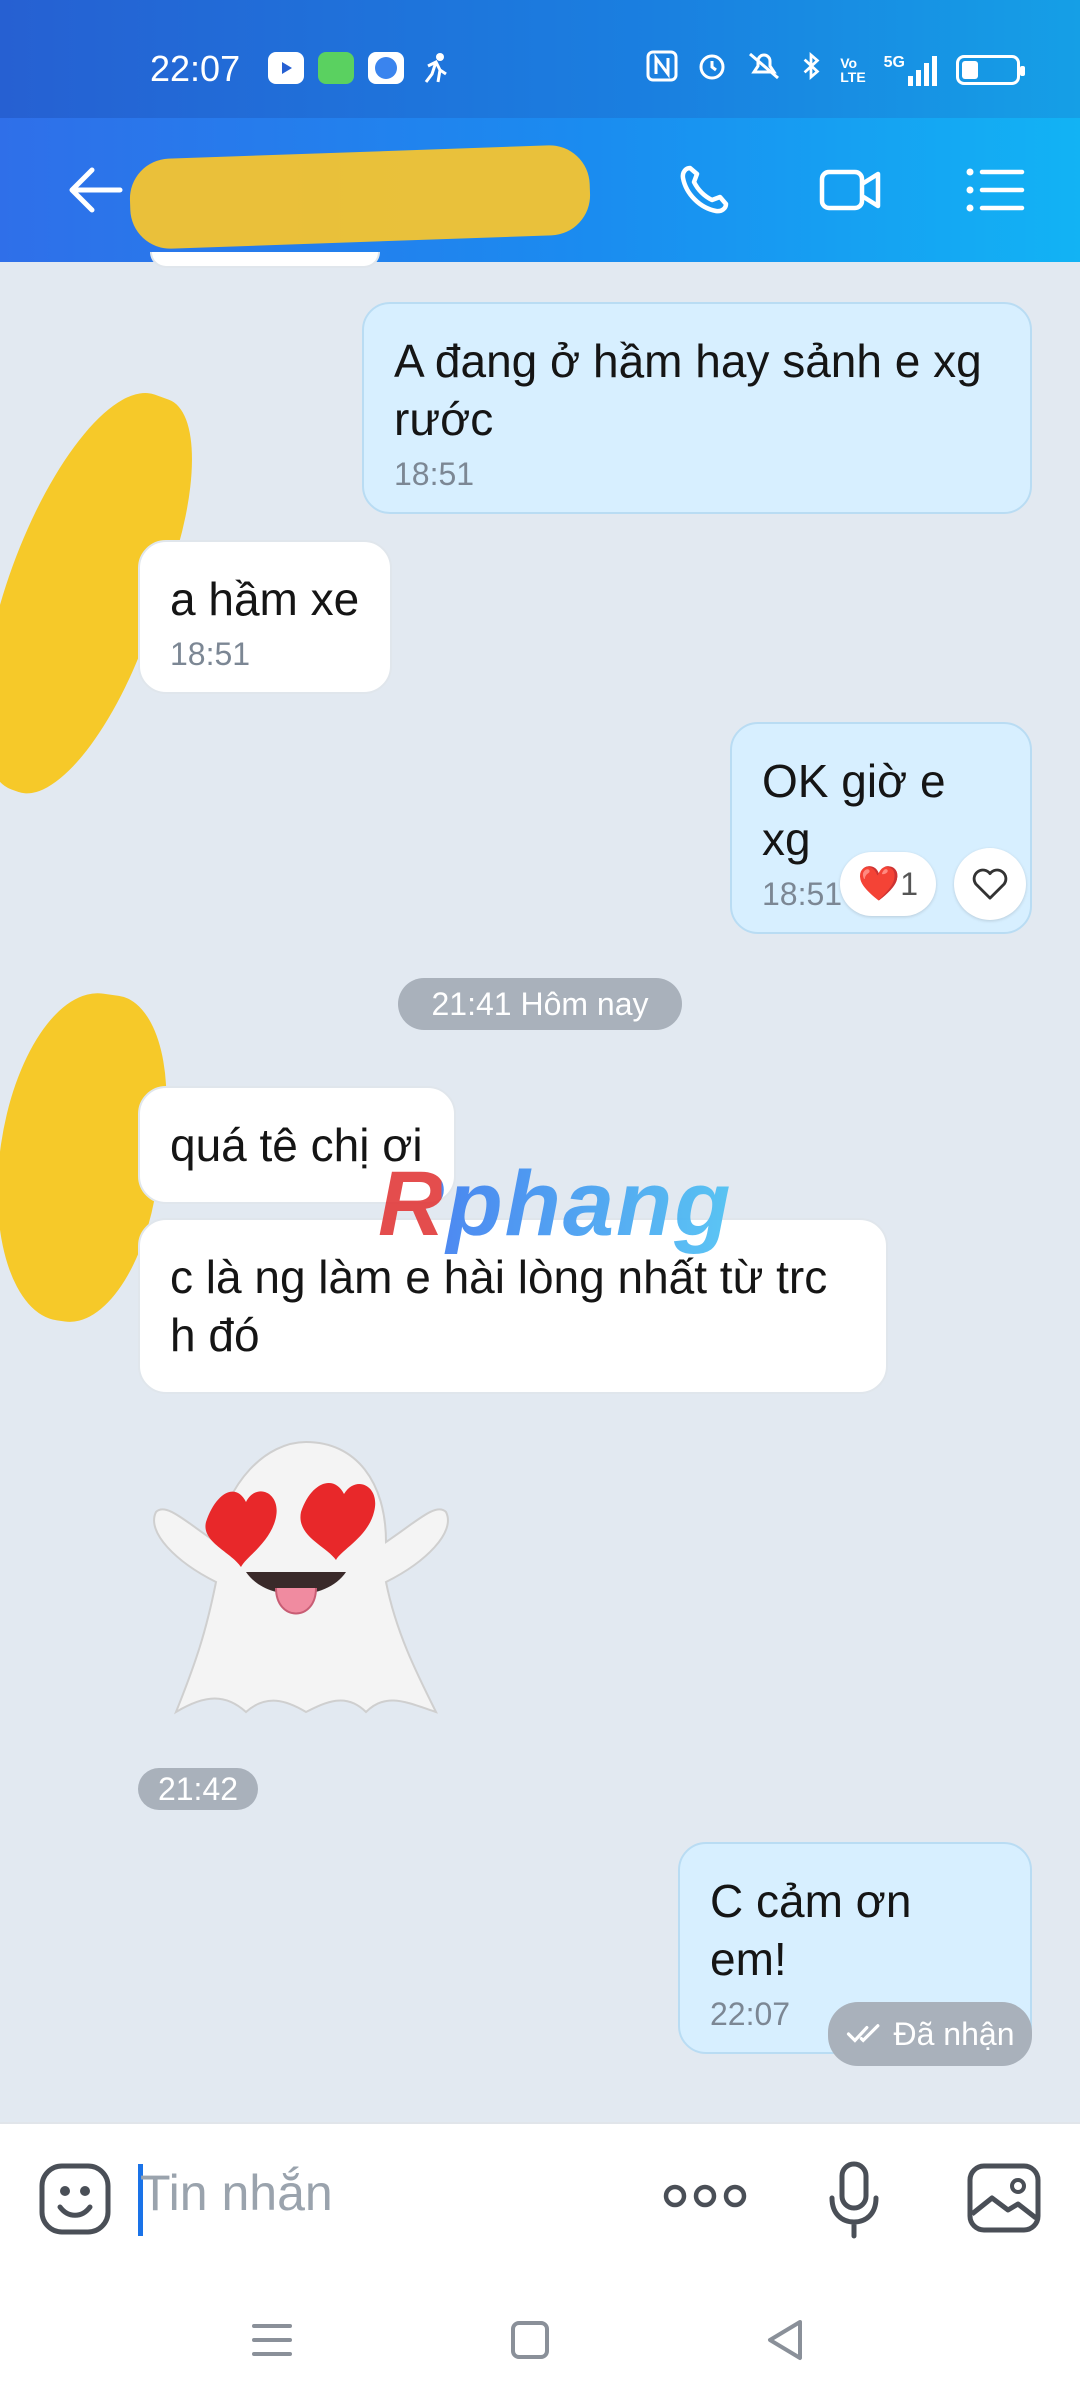  I want to click on message-bubble-incoming: a hầm xe 18:51, so click(265, 617).